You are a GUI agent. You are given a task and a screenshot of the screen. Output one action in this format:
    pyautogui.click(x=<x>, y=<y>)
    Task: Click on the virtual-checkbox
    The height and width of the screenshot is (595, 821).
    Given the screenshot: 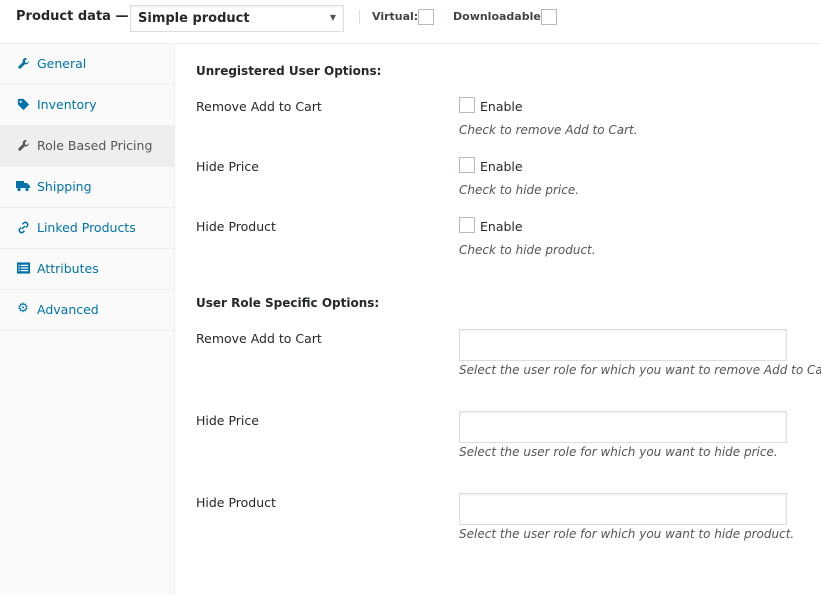 What is the action you would take?
    pyautogui.click(x=426, y=17)
    